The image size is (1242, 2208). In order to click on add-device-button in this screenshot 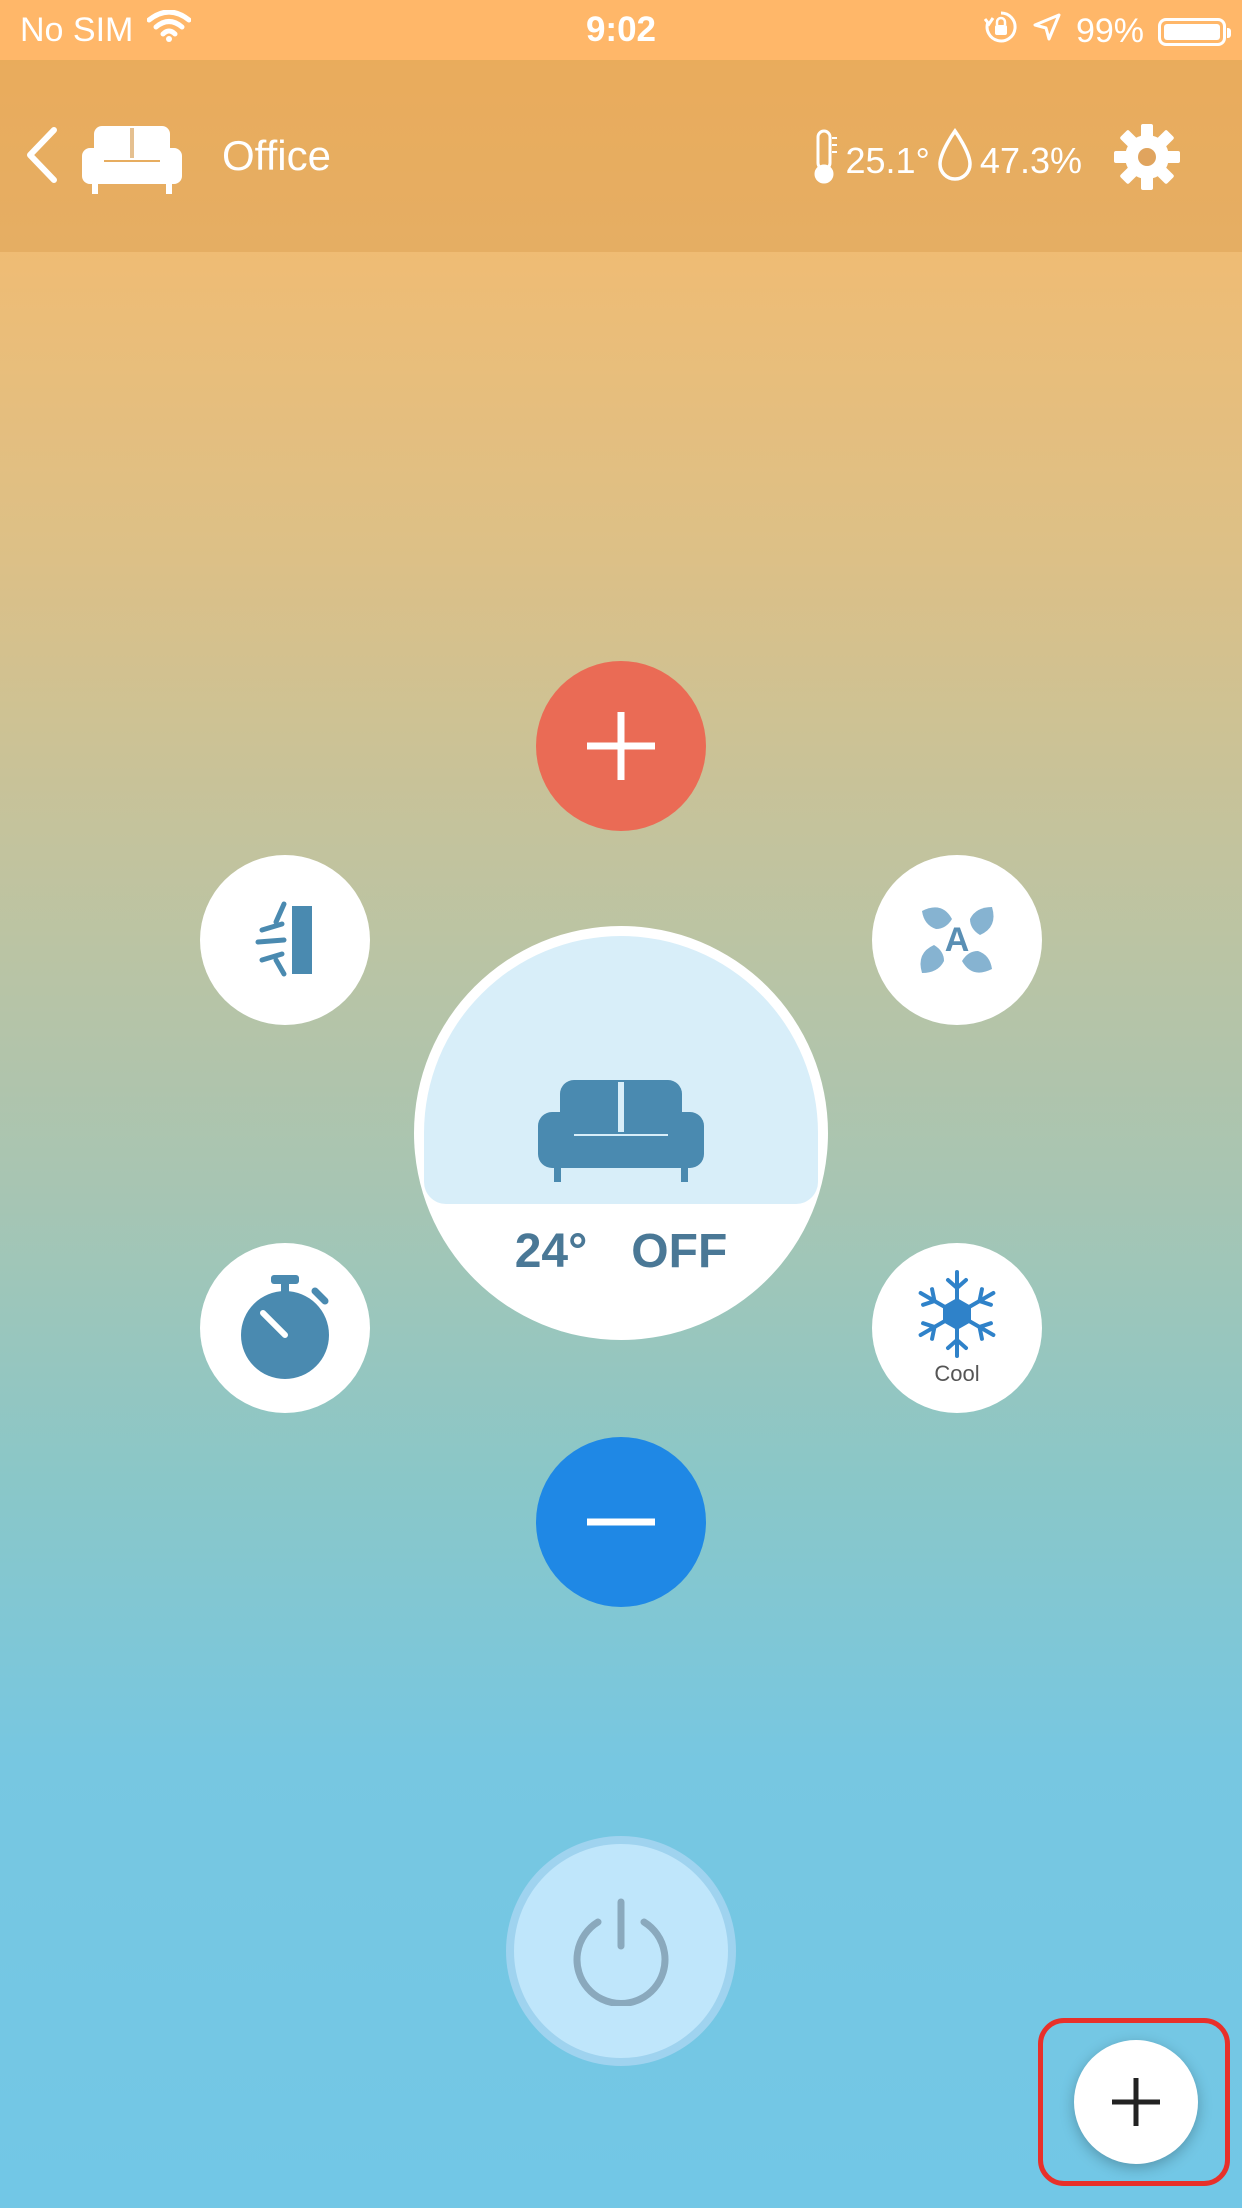, I will do `click(1136, 2102)`.